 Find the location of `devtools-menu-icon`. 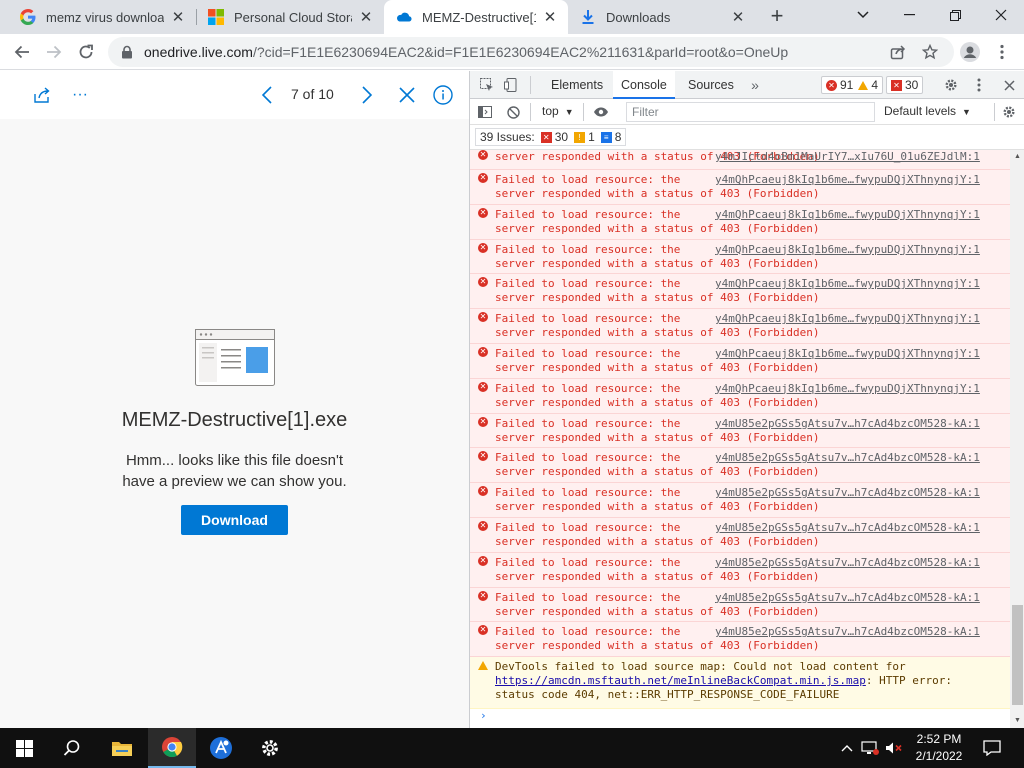

devtools-menu-icon is located at coordinates (979, 85).